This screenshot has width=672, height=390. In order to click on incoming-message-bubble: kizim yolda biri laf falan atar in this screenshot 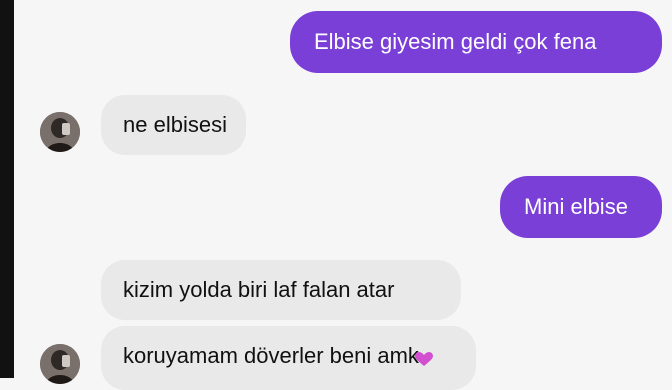, I will do `click(281, 290)`.